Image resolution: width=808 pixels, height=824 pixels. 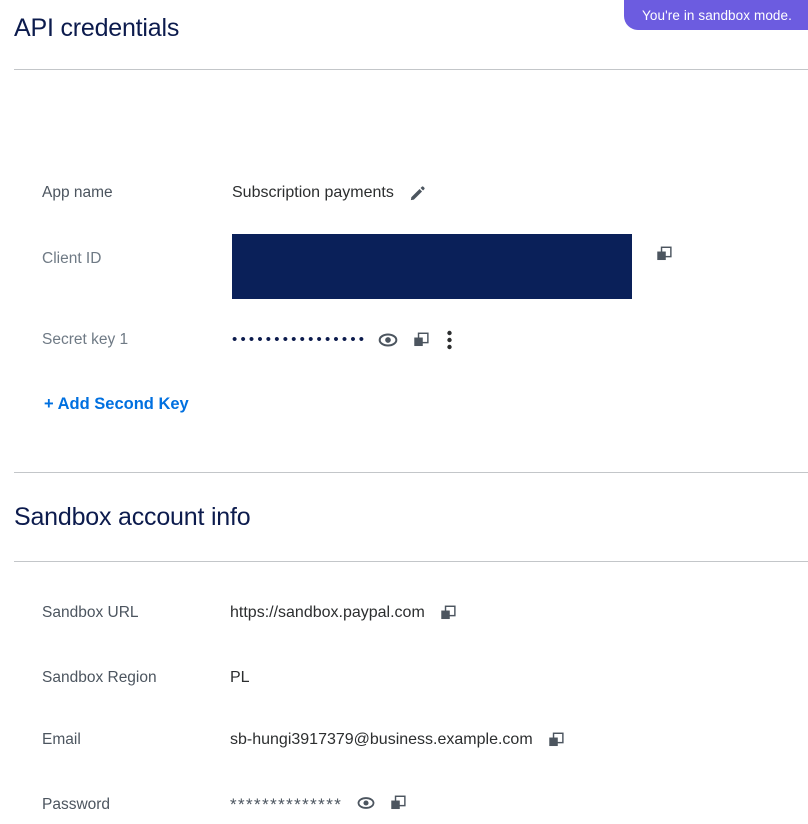 What do you see at coordinates (449, 340) in the screenshot?
I see `kebab-menu-icon` at bounding box center [449, 340].